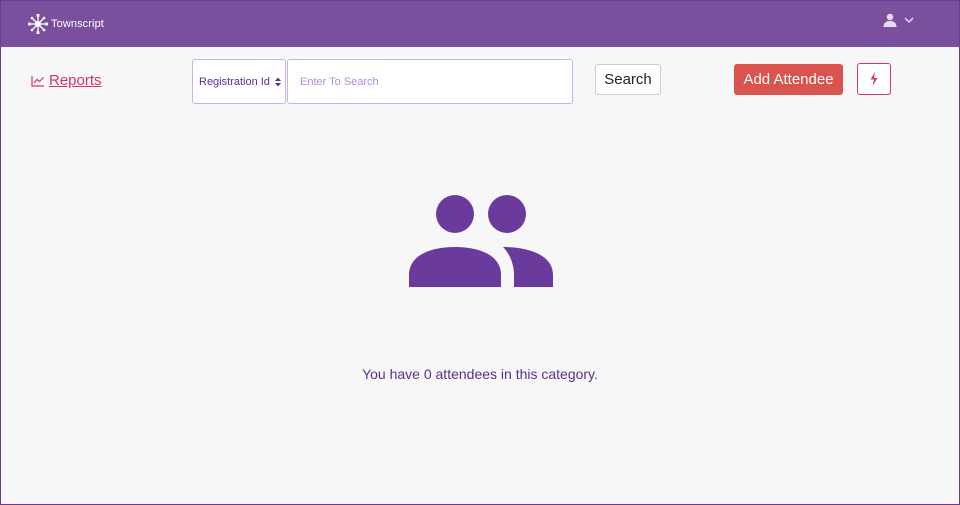  I want to click on search-filter-select: Registration Id, so click(239, 81).